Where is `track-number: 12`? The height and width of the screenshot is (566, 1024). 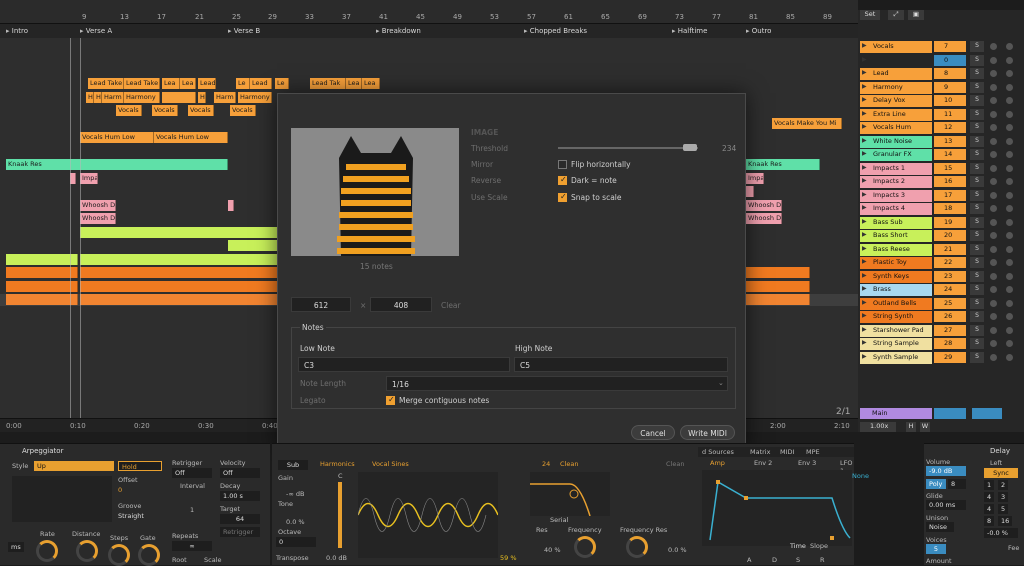
track-number: 12 is located at coordinates (950, 127).